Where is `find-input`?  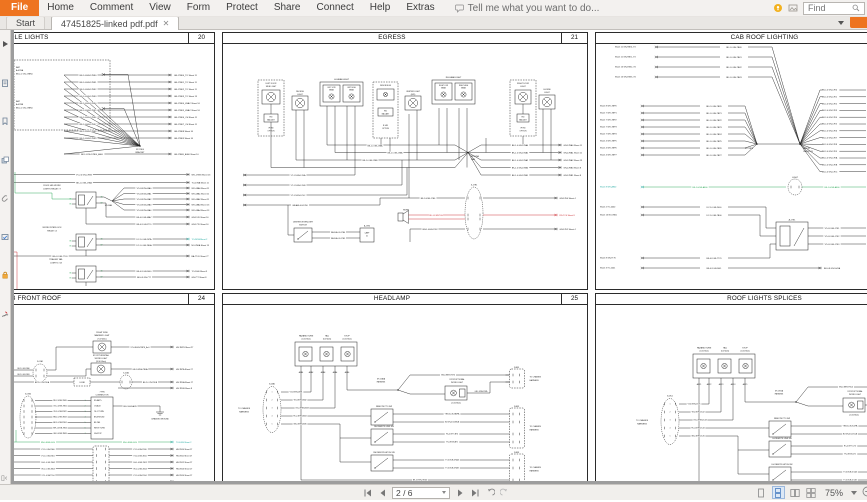 find-input is located at coordinates (828, 8).